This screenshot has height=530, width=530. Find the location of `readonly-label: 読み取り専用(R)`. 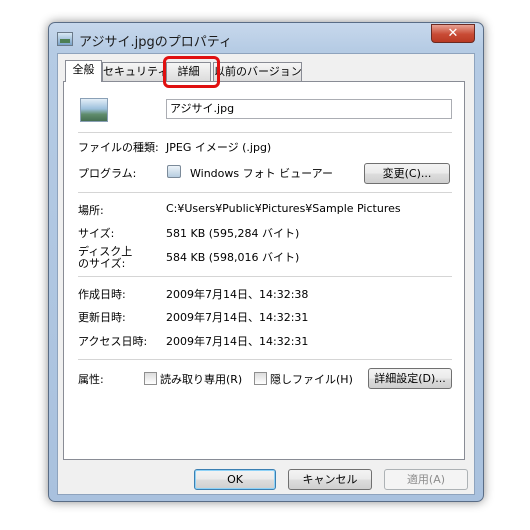

readonly-label: 読み取り専用(R) is located at coordinates (201, 379).